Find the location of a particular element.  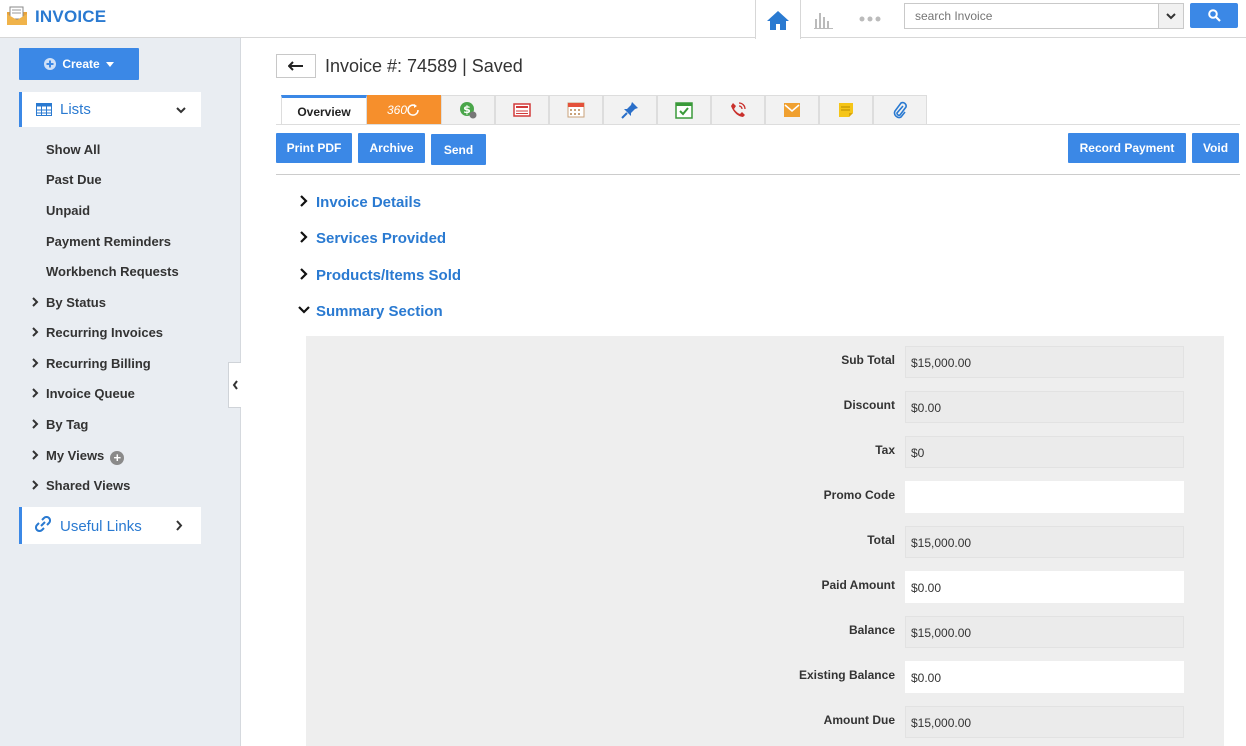

create-label: Create is located at coordinates (81, 64).